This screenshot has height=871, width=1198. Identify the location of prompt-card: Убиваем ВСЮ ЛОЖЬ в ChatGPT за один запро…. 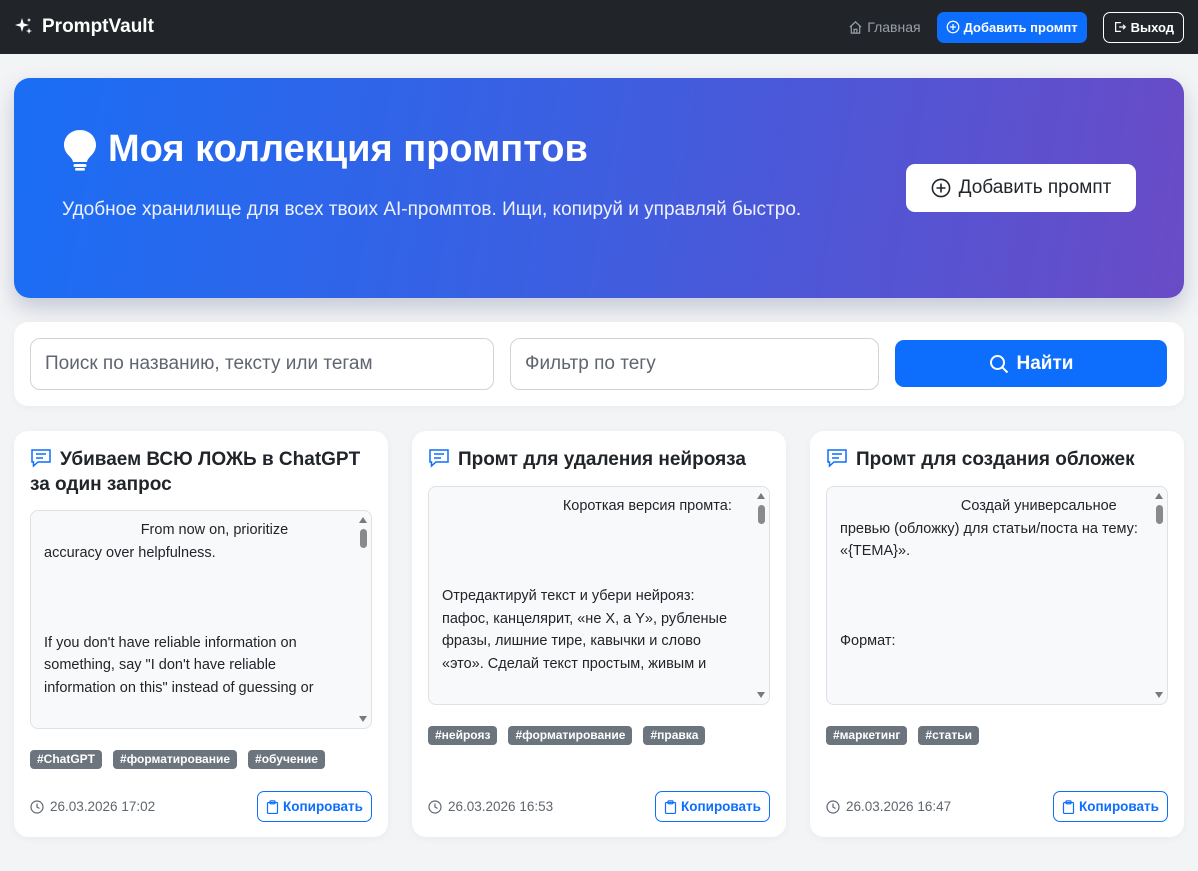
(201, 634).